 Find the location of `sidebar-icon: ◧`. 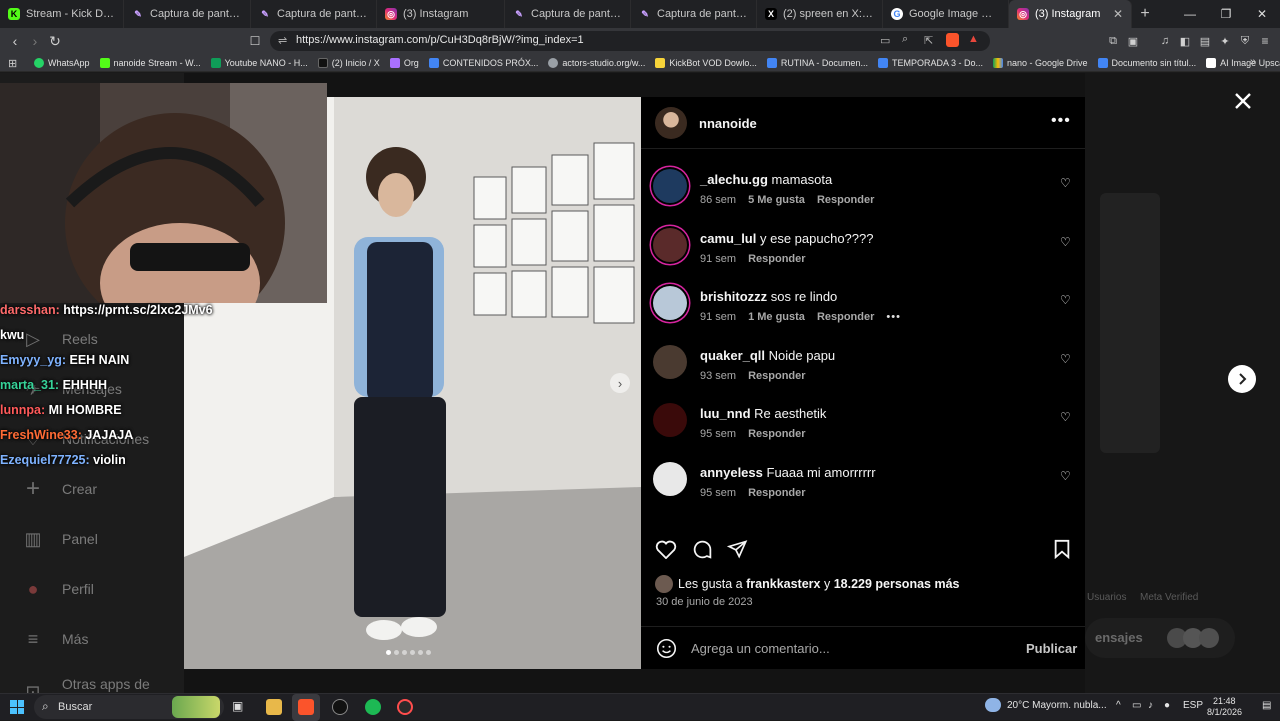

sidebar-icon: ◧ is located at coordinates (1185, 41).